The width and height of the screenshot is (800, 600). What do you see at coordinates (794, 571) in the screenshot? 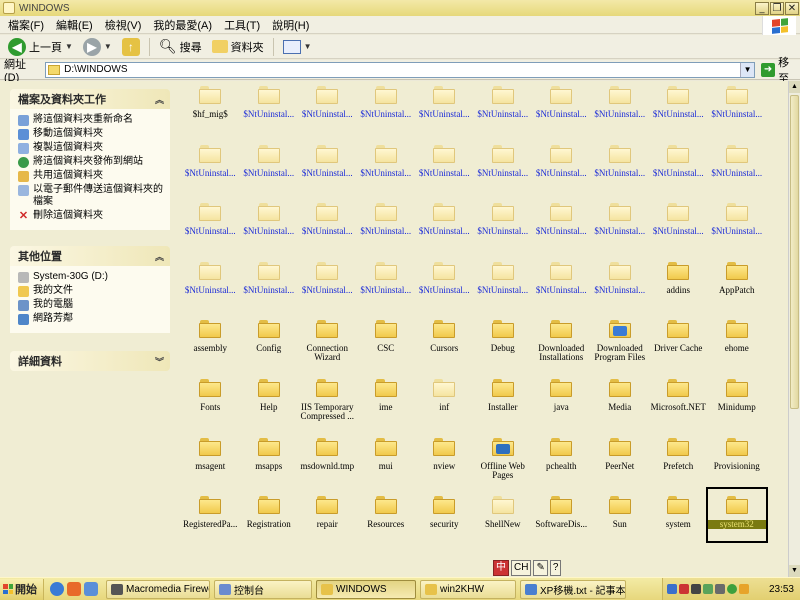
I see `scroll-down-arrow-icon: ▼` at bounding box center [794, 571].